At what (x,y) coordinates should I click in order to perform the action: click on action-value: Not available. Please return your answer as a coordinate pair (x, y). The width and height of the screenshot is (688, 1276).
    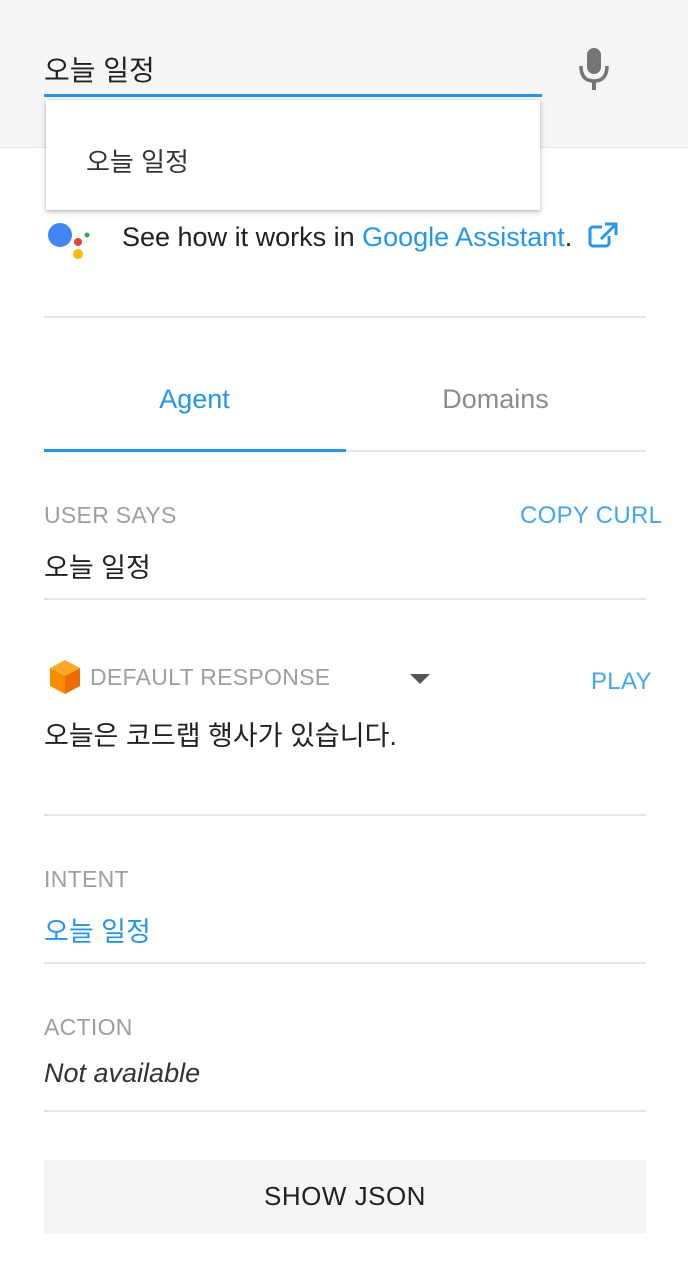
    Looking at the image, I should click on (122, 1073).